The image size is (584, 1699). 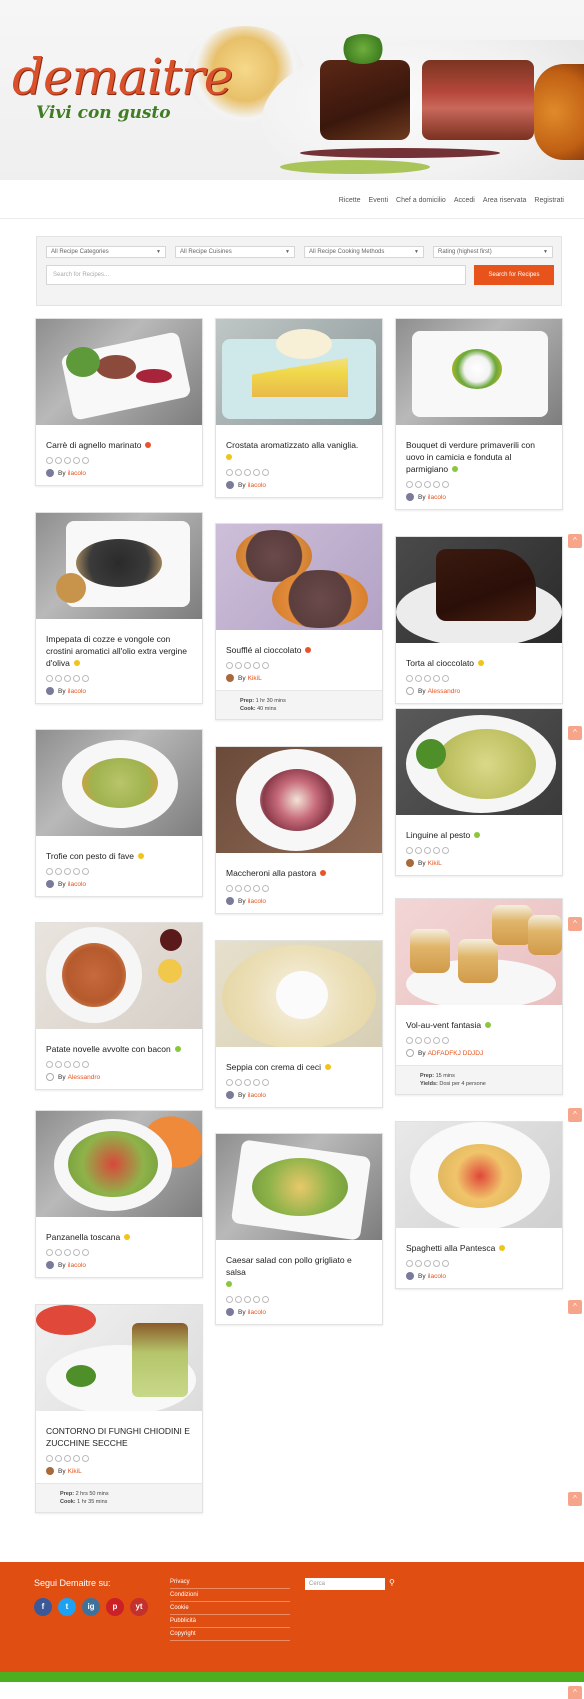 What do you see at coordinates (479, 620) in the screenshot?
I see `recipe-card: Torta al cioccolato By Alessandro` at bounding box center [479, 620].